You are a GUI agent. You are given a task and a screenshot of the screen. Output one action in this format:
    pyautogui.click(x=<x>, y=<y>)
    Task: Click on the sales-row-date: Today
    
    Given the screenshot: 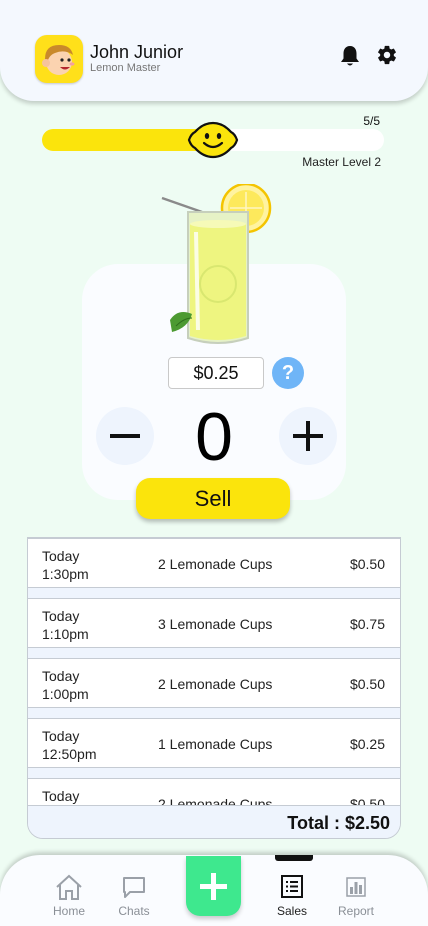 What is the action you would take?
    pyautogui.click(x=92, y=796)
    